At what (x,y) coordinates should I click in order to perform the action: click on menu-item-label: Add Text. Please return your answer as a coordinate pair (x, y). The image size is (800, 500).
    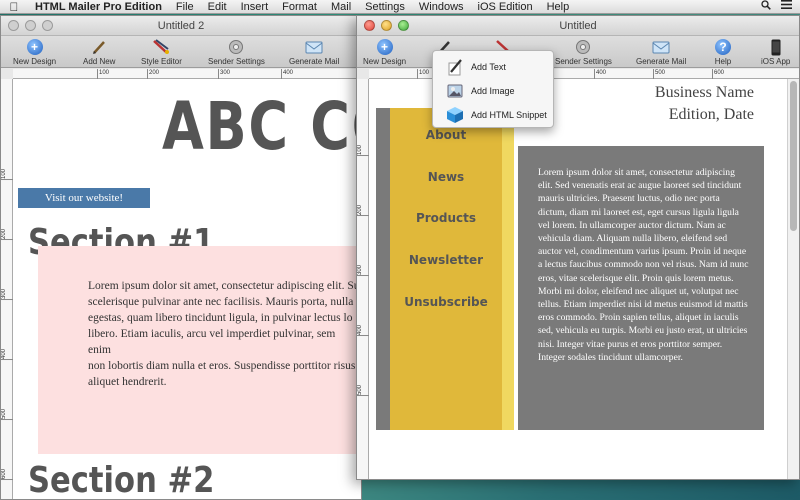
    Looking at the image, I should click on (488, 67).